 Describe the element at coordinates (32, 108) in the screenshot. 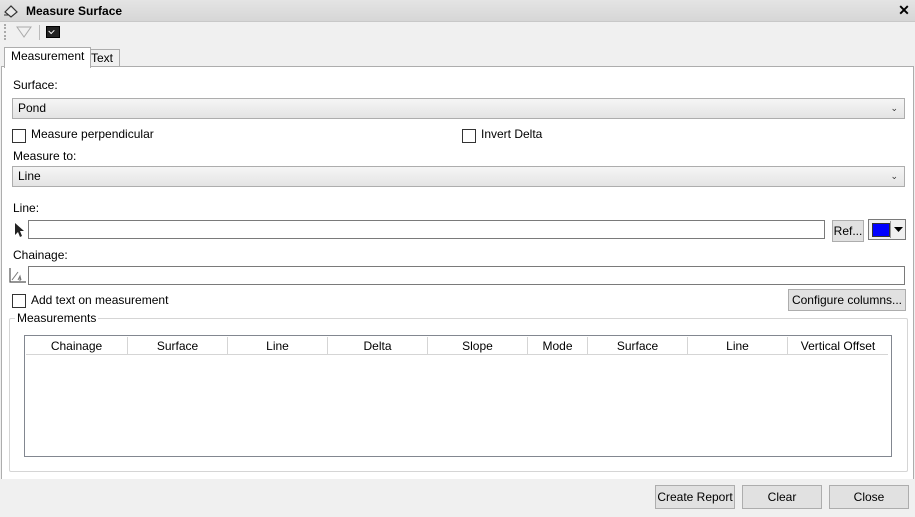

I see `surface-value: Pond` at that location.